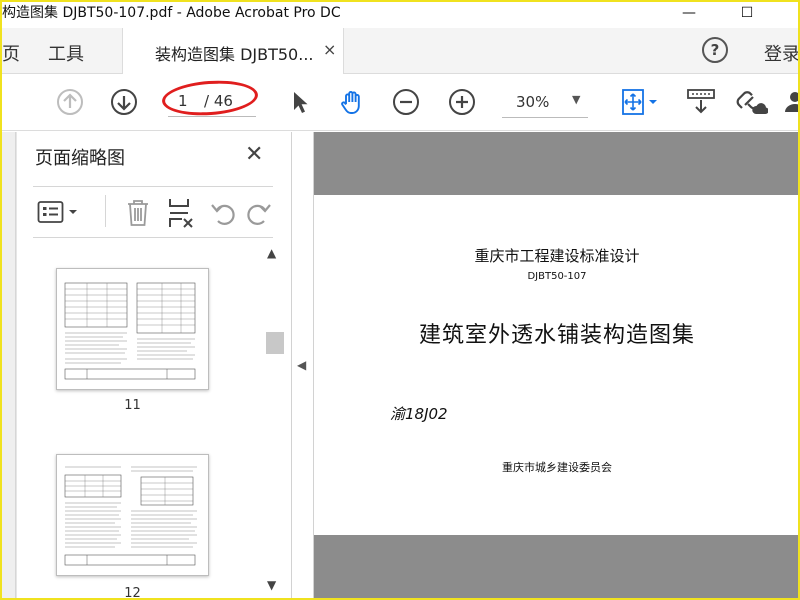 The height and width of the screenshot is (600, 800). Describe the element at coordinates (640, 102) in the screenshot. I see `fit-page-icon` at that location.